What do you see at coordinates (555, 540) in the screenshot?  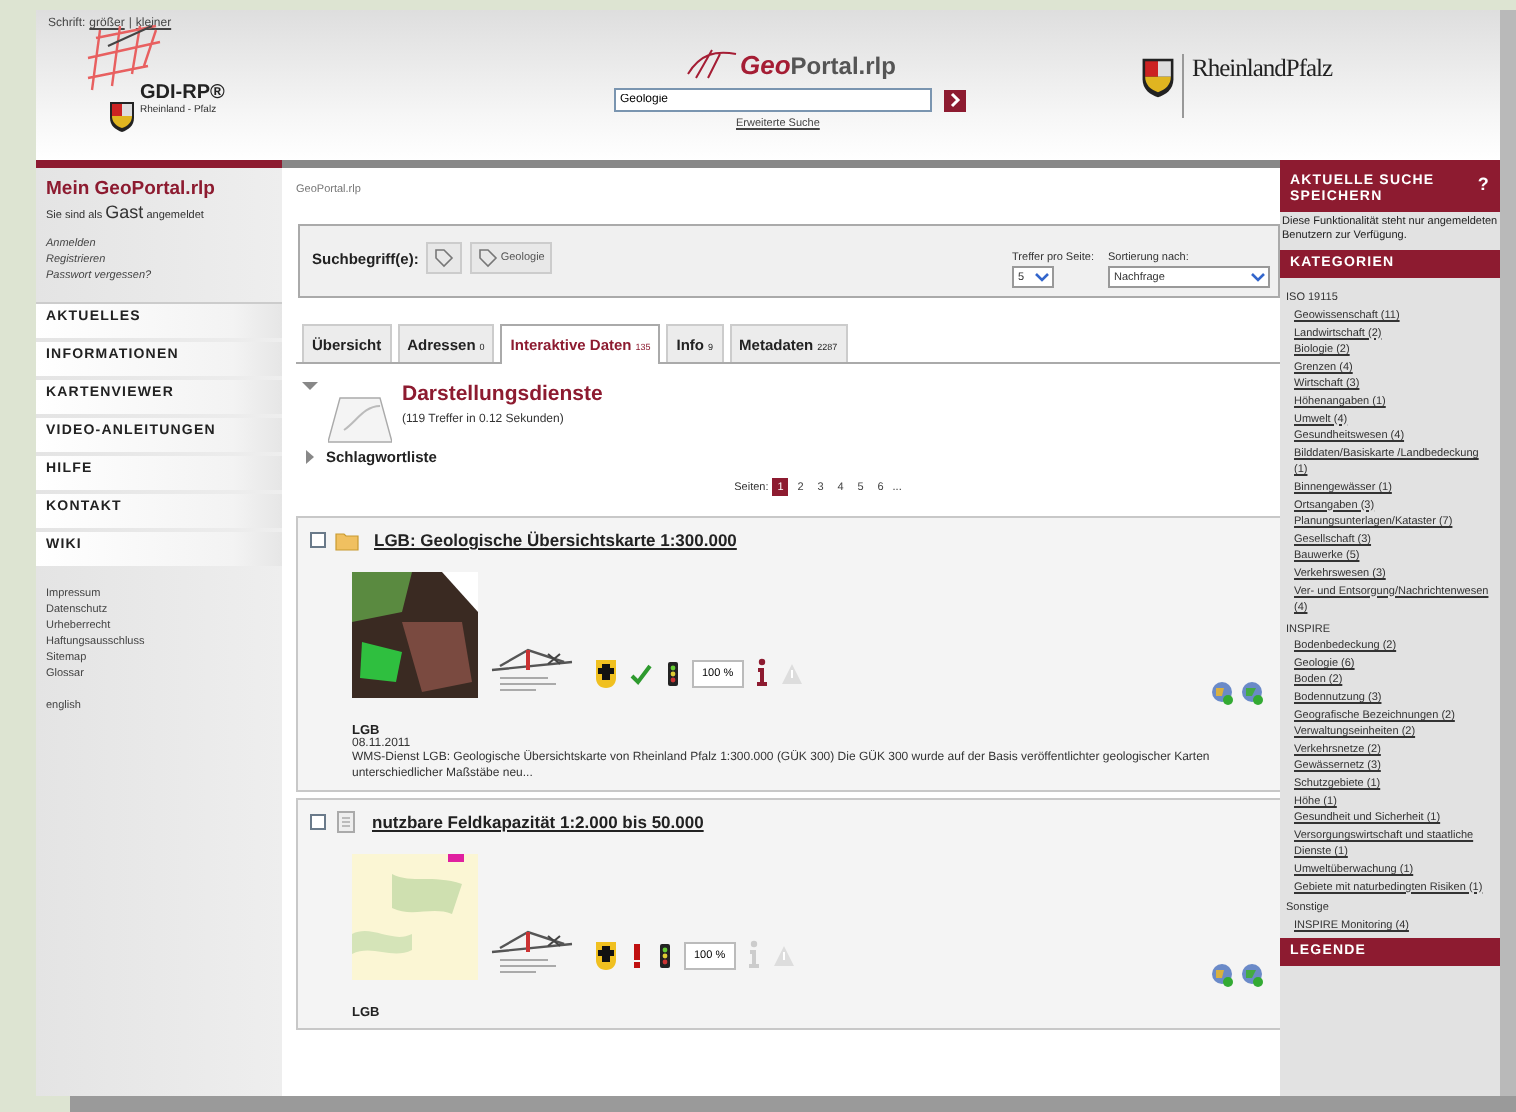 I see `result-title-link: LGB: Geologische Übersichtskarte 1:300.000` at bounding box center [555, 540].